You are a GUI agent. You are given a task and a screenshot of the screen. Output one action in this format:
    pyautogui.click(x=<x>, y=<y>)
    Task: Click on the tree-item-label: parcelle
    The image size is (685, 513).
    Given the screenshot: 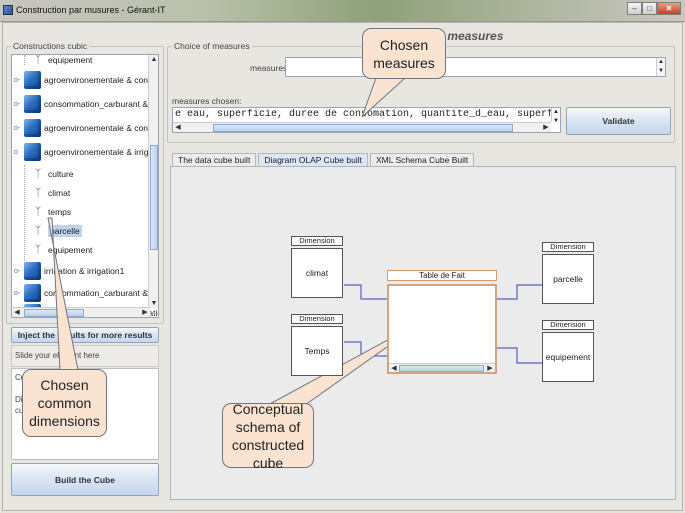 What is the action you would take?
    pyautogui.click(x=65, y=231)
    